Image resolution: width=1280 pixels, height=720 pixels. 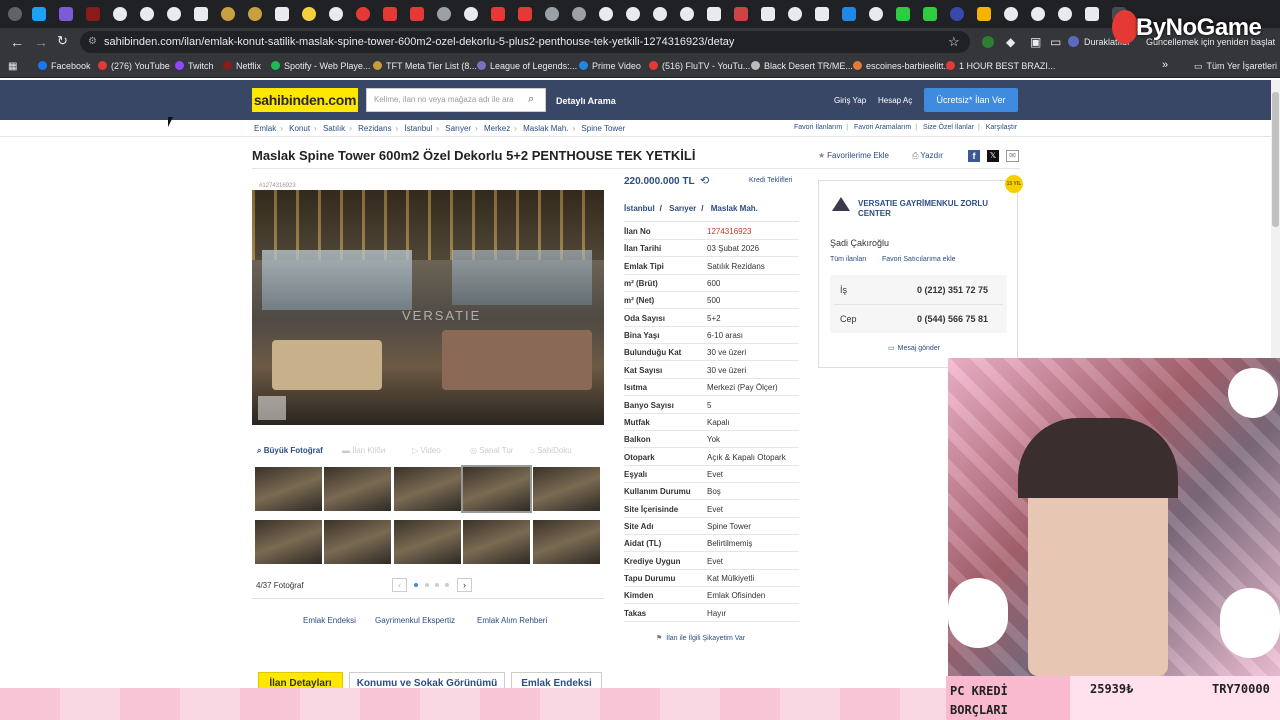 I want to click on scrollbar-thumb, so click(x=1275, y=159).